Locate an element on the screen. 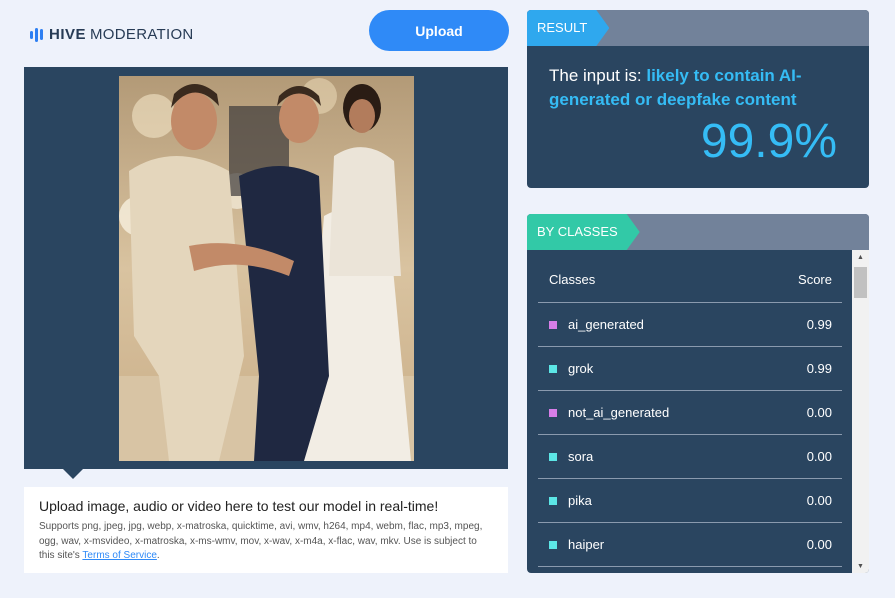  class-name: ai_generated is located at coordinates (678, 324).